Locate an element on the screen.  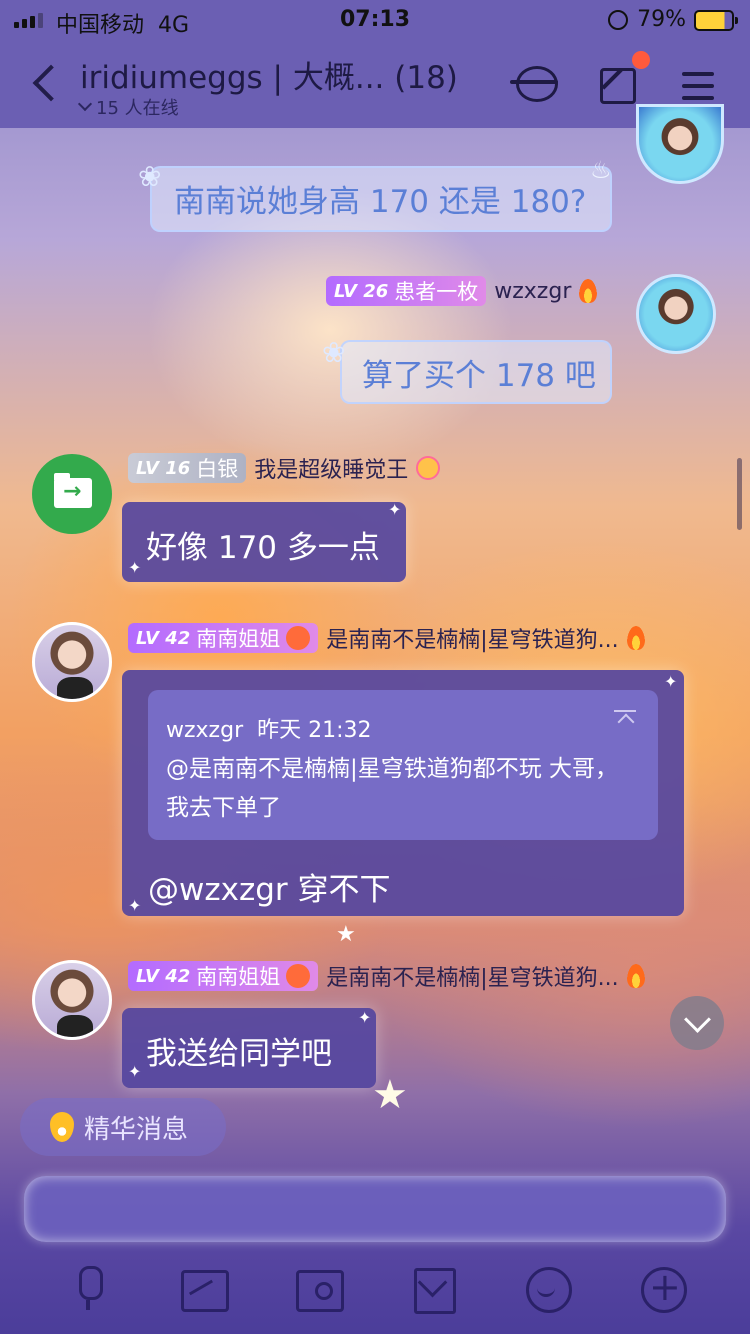
sender-meta: LV 16 白银 我是超级睡觉王 is located at coordinates (284, 468).